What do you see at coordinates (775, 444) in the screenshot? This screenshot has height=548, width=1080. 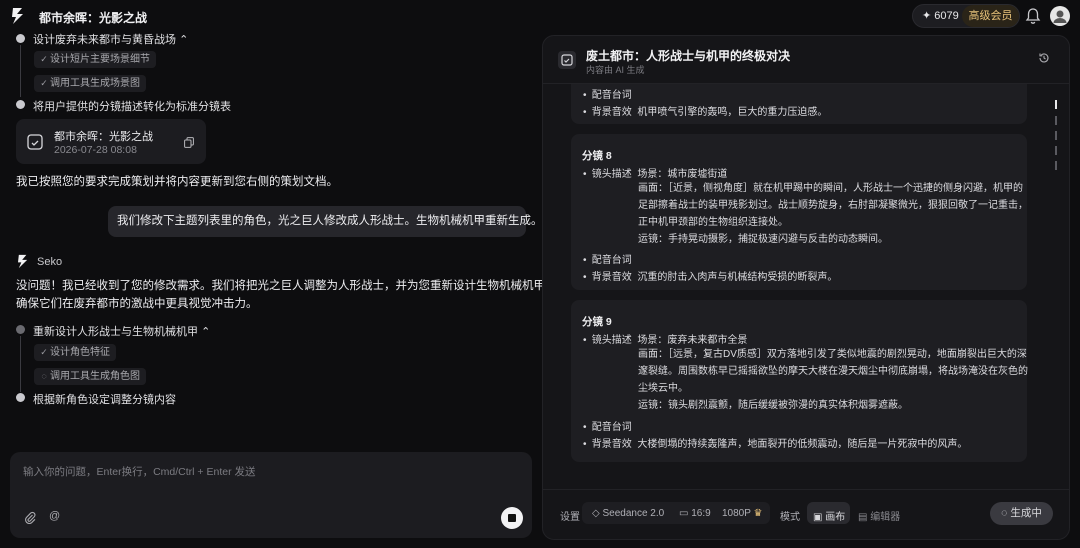 I see `segment-sfx: • 背景音效 大楼倒塌的持续轰隆声，地面裂开的低频震动，随后是一片死寂中的风声。` at bounding box center [775, 444].